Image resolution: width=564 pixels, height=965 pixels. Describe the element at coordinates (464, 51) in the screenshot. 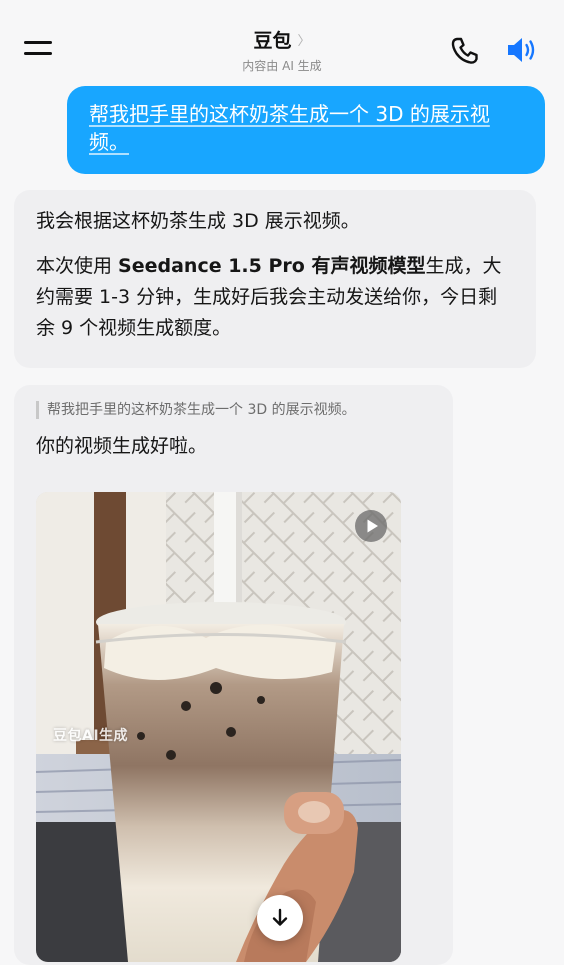

I see `phone-icon` at that location.